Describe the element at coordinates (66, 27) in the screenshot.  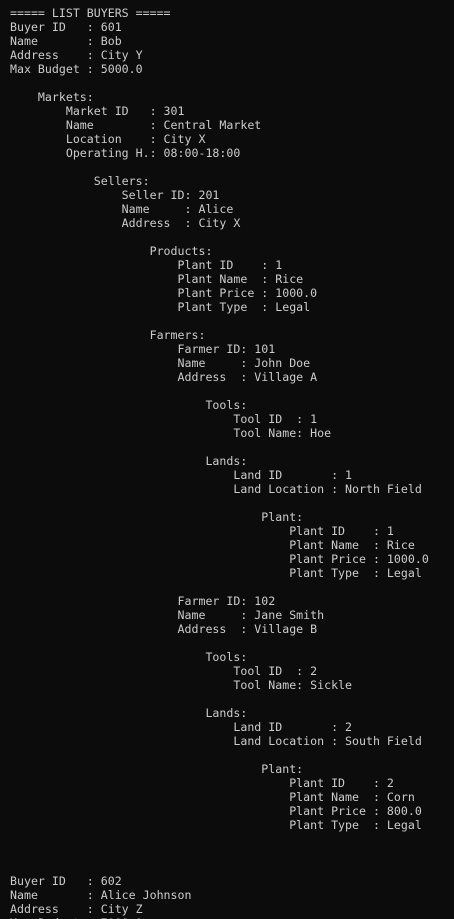
I see `terminal-line: Buyer ID : 601` at that location.